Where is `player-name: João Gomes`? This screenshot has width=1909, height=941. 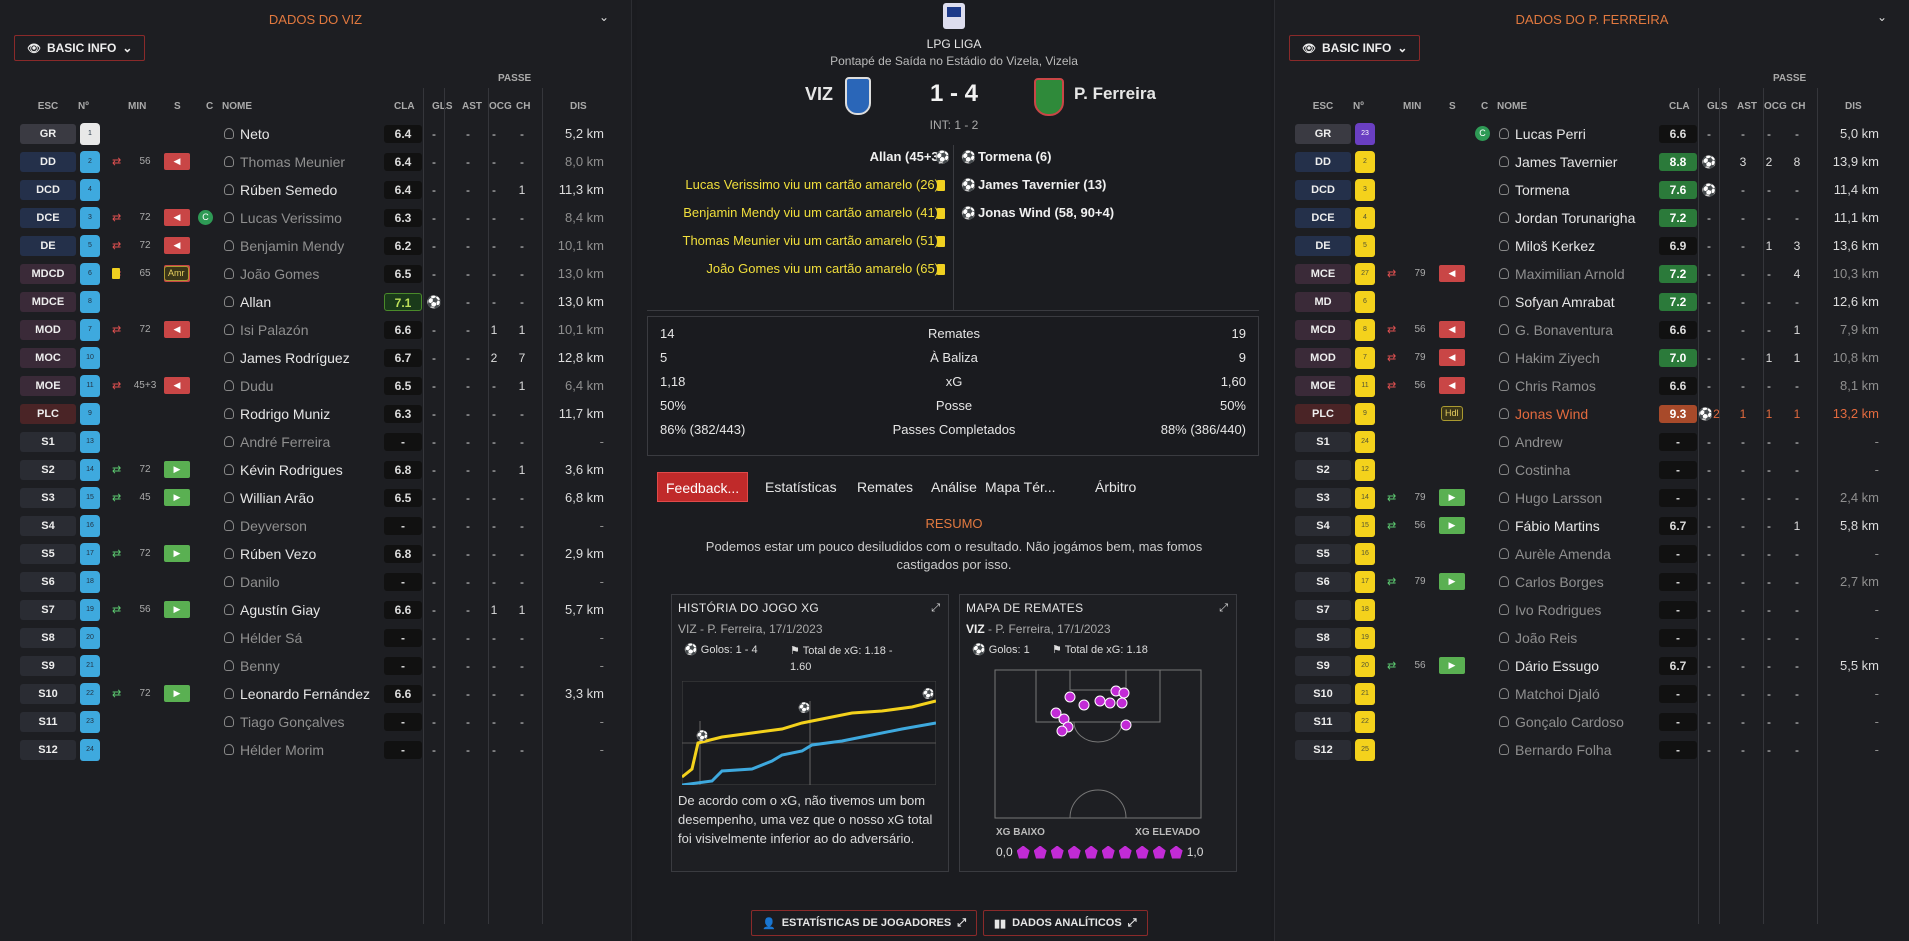 player-name: João Gomes is located at coordinates (279, 274).